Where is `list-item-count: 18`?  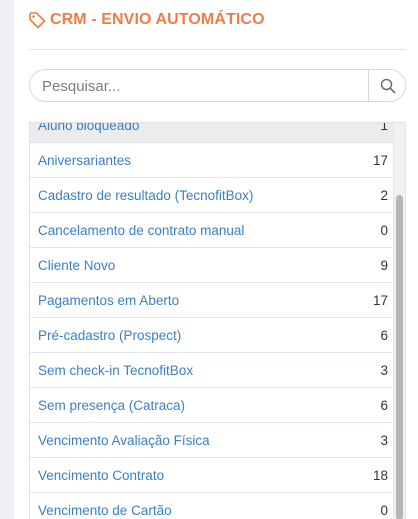
list-item-count: 18 is located at coordinates (380, 475).